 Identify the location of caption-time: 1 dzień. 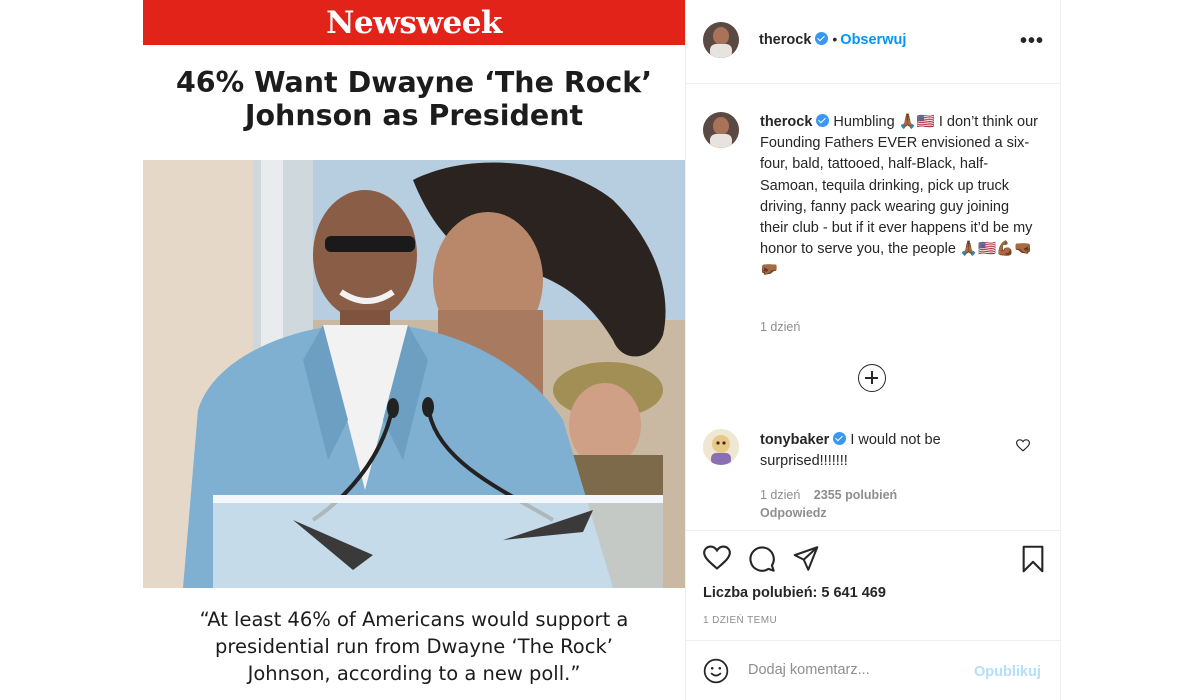
(780, 327).